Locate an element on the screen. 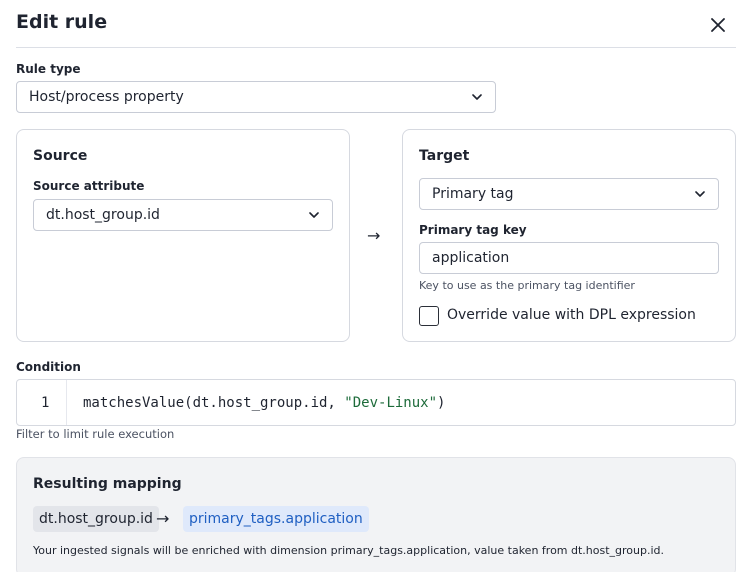  source-chip: dt.host_group.id is located at coordinates (96, 519).